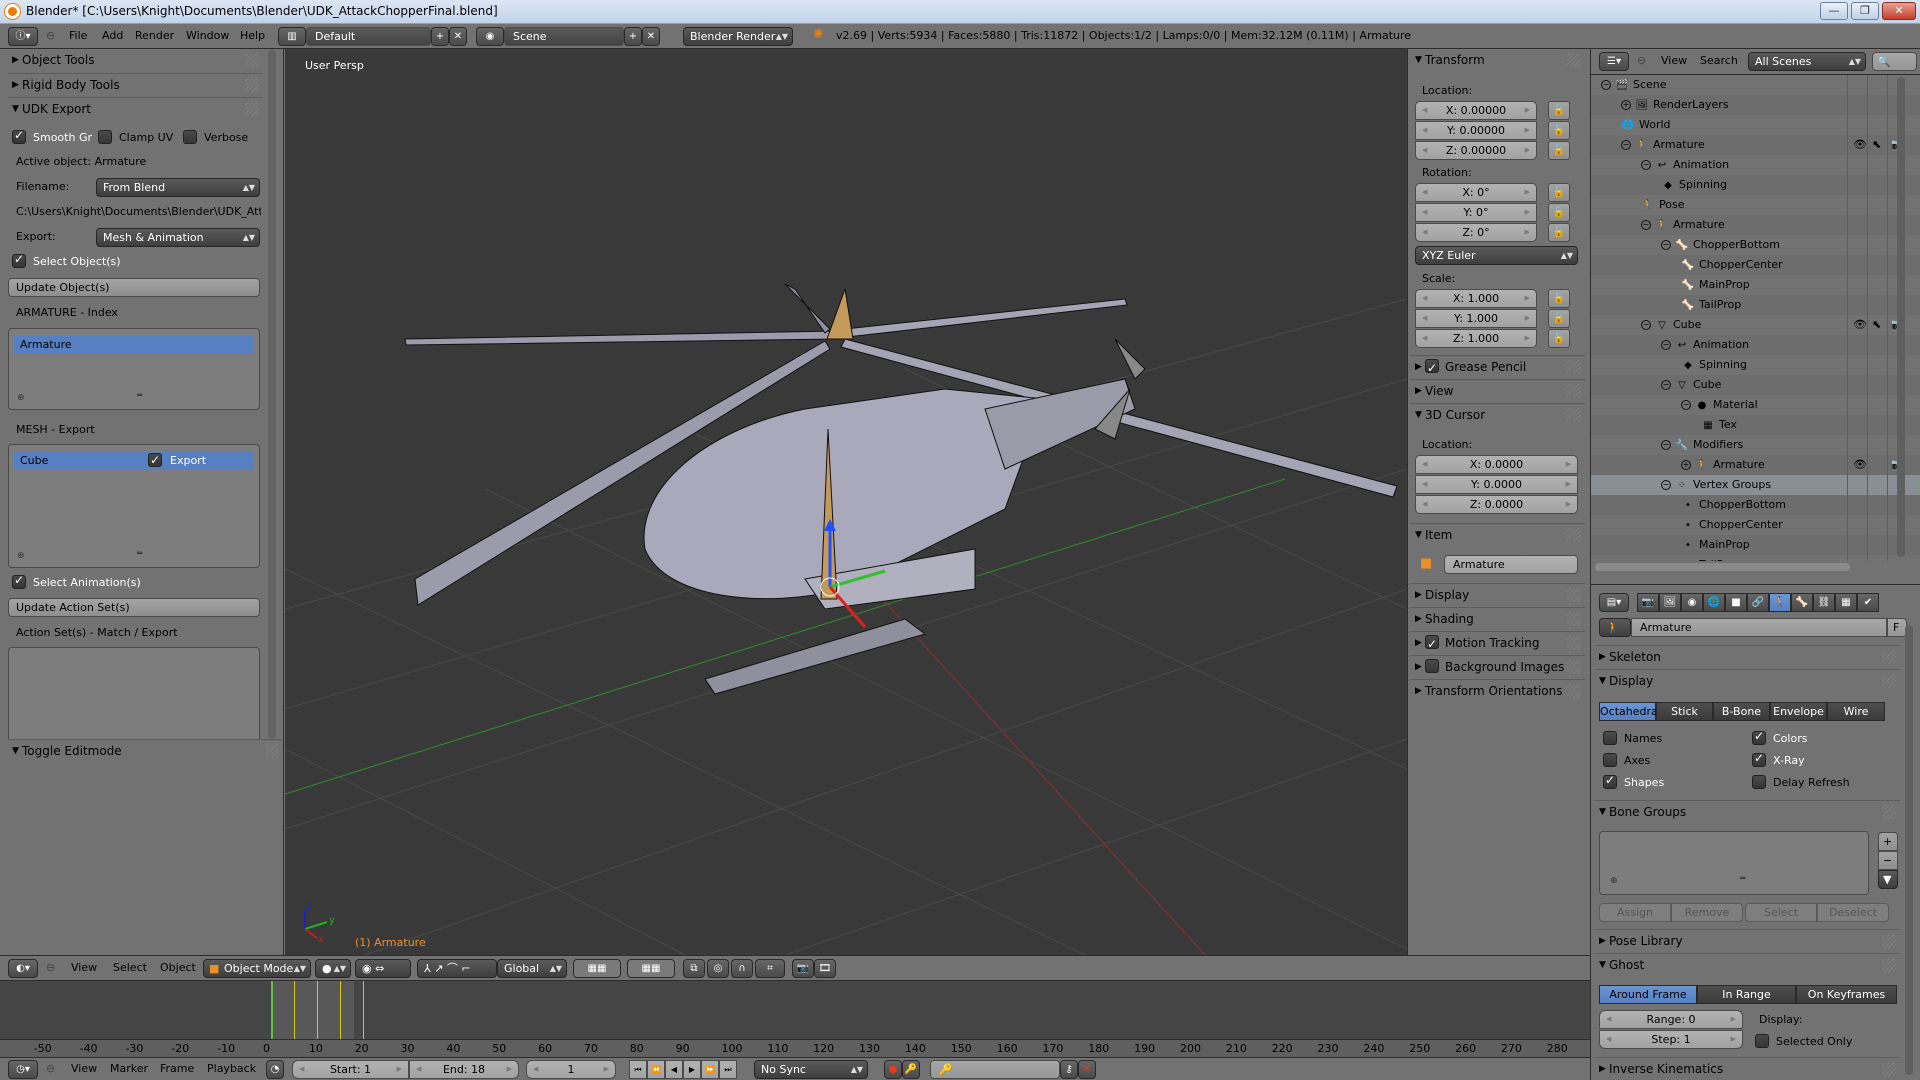 The image size is (1920, 1080). I want to click on add-item-icon: ⊕, so click(1614, 881).